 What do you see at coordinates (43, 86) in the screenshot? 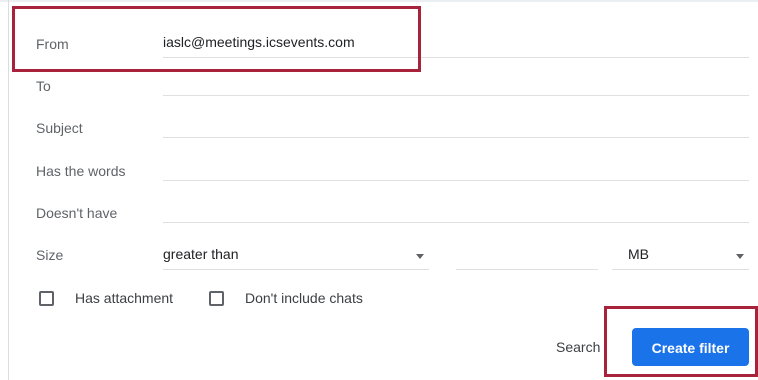
I see `to-label: To` at bounding box center [43, 86].